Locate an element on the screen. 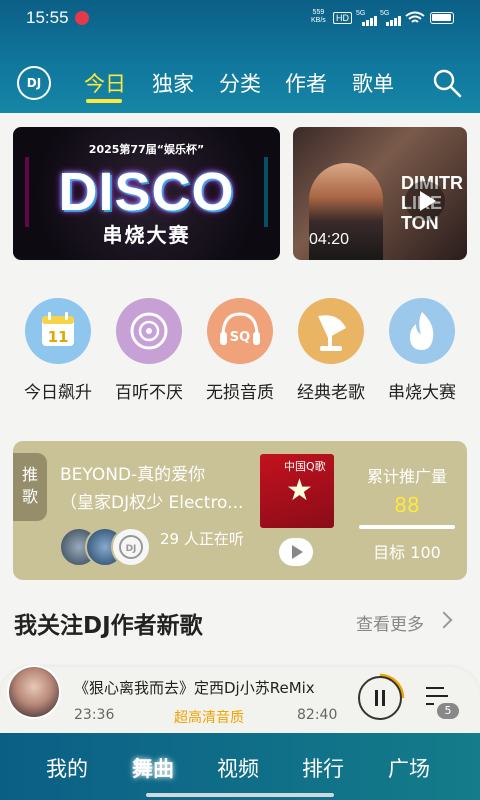  see-more-link: 查看更多 is located at coordinates (390, 622).